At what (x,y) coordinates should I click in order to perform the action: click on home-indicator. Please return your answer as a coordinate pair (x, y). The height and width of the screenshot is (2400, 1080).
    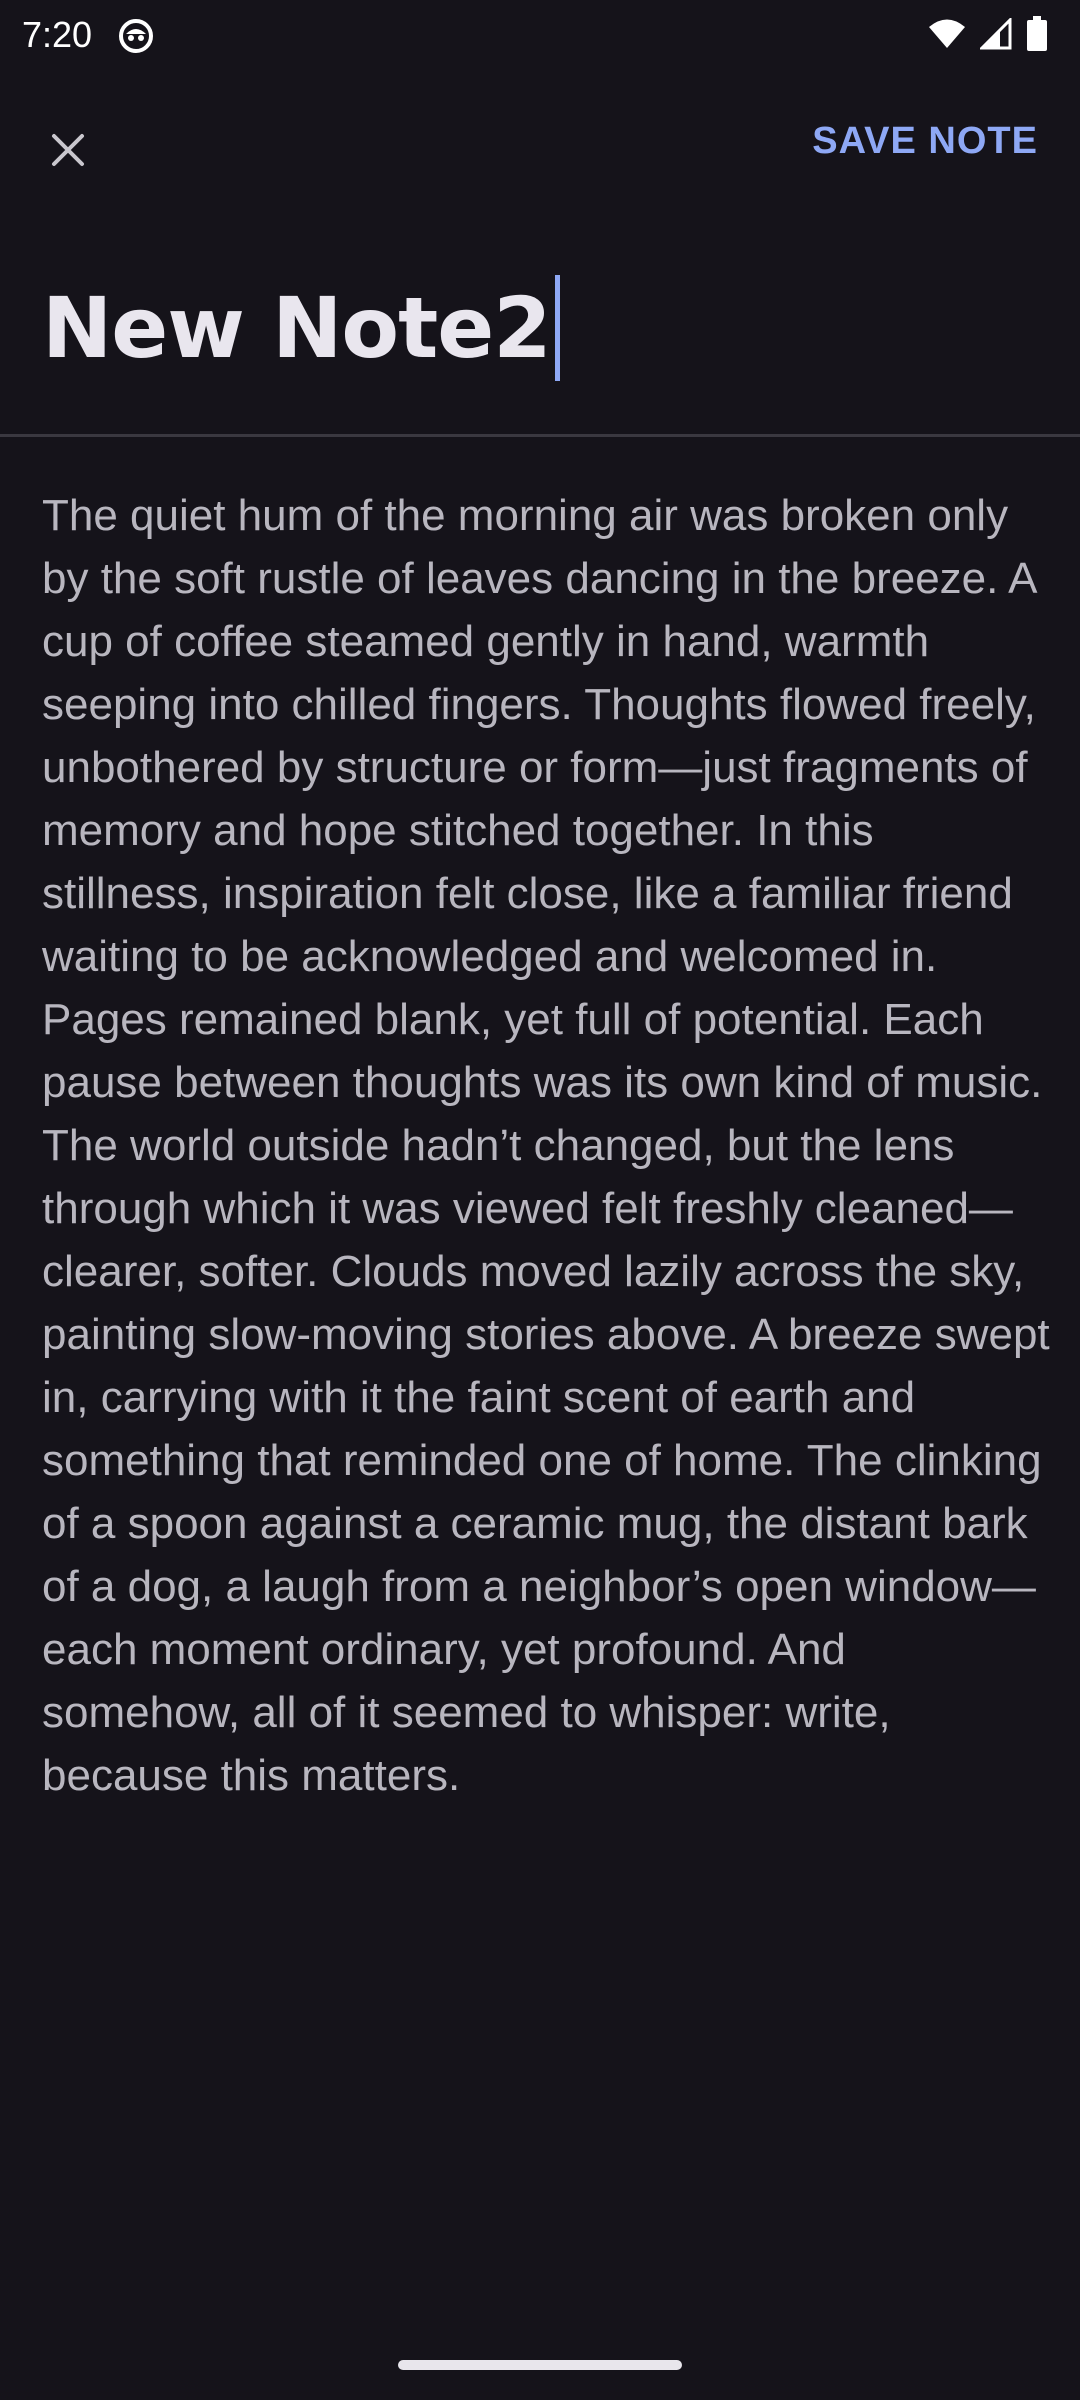
    Looking at the image, I should click on (540, 2365).